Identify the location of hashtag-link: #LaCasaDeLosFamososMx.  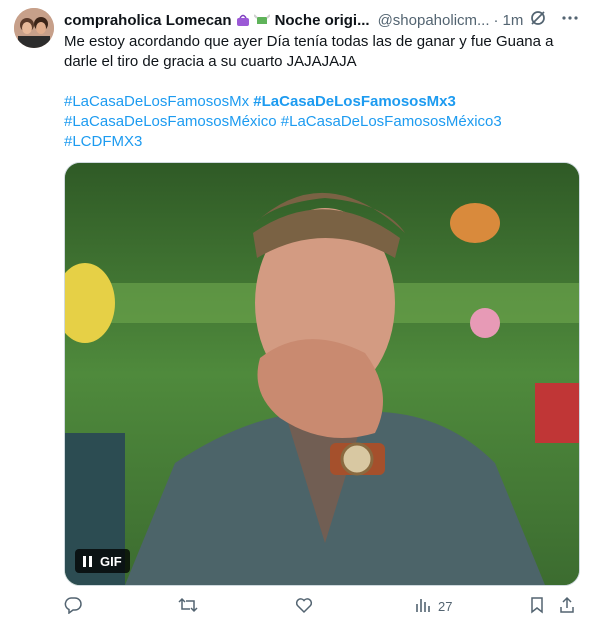
(156, 101).